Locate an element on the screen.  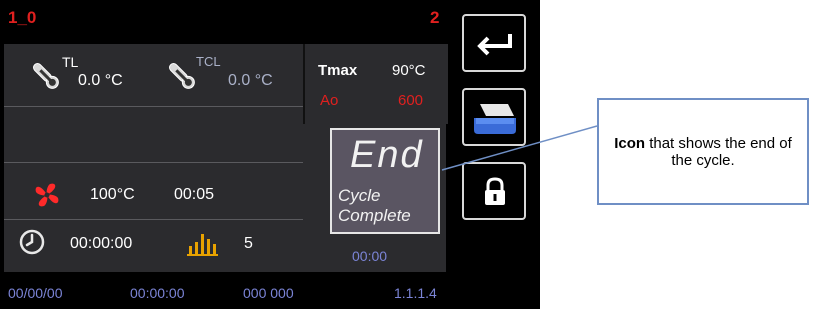
callout-text: that shows the end of the cycle. is located at coordinates (718, 151).